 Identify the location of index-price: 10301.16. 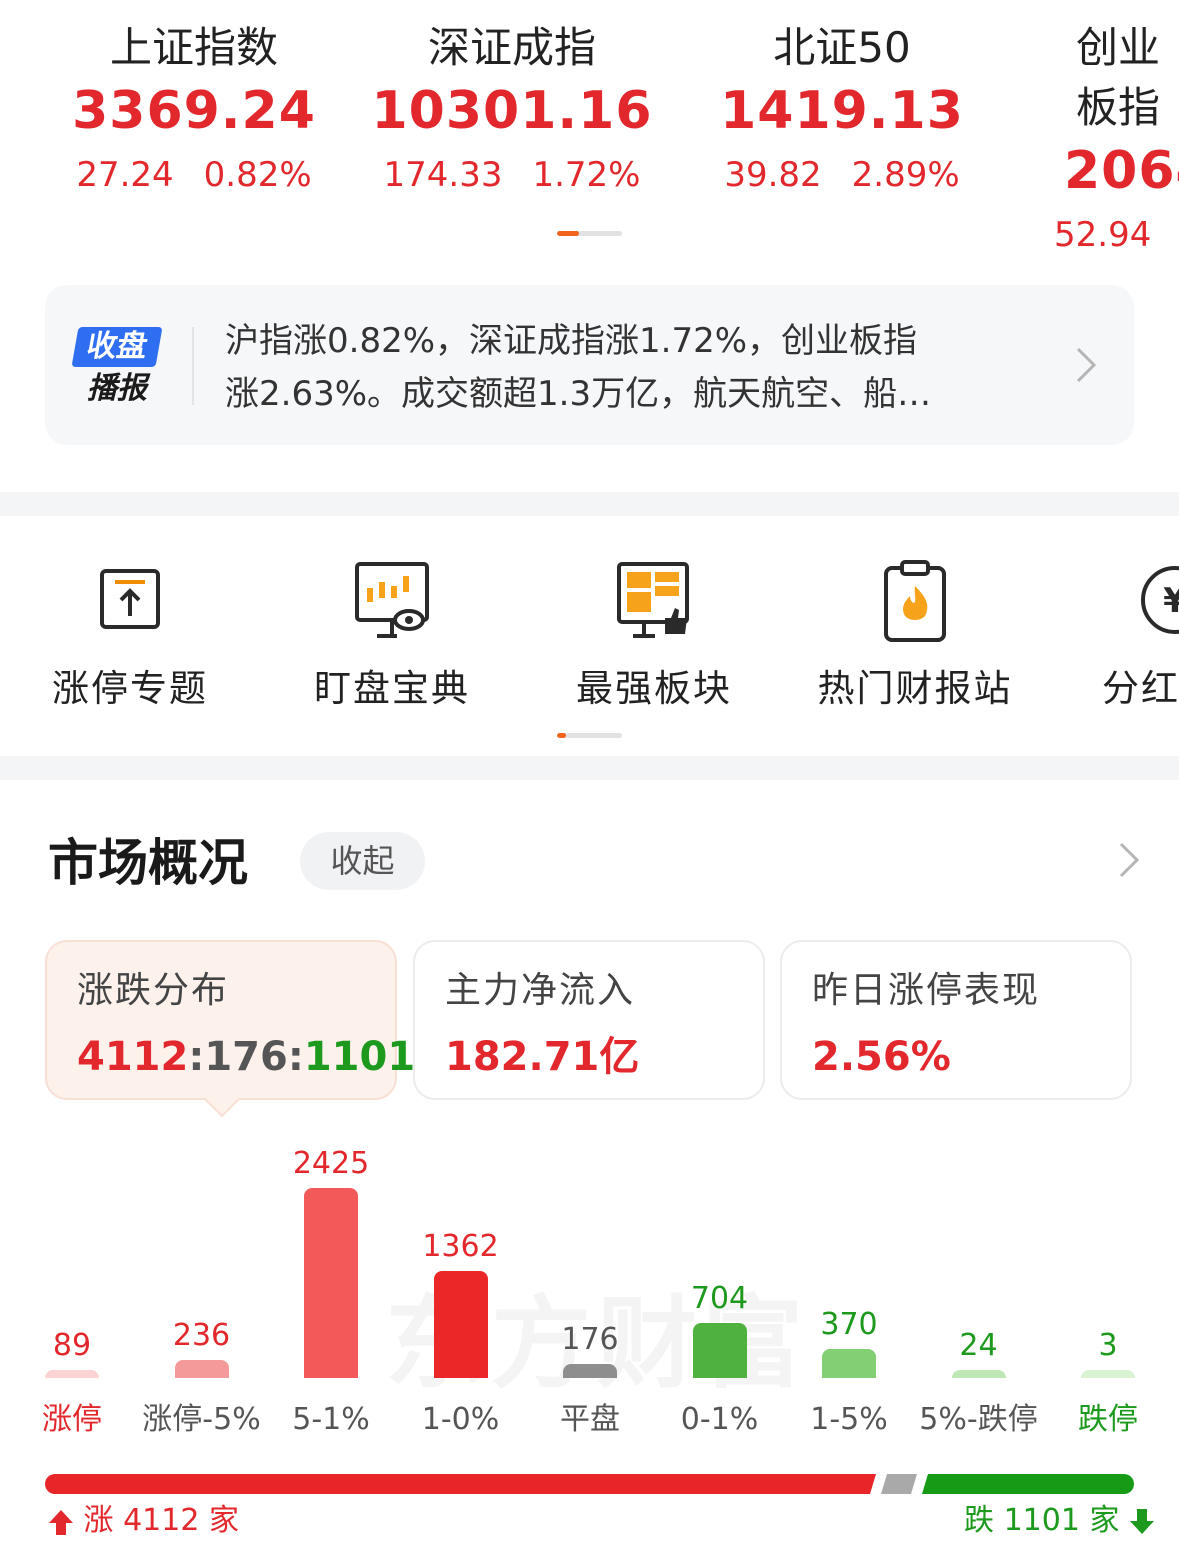
(512, 111).